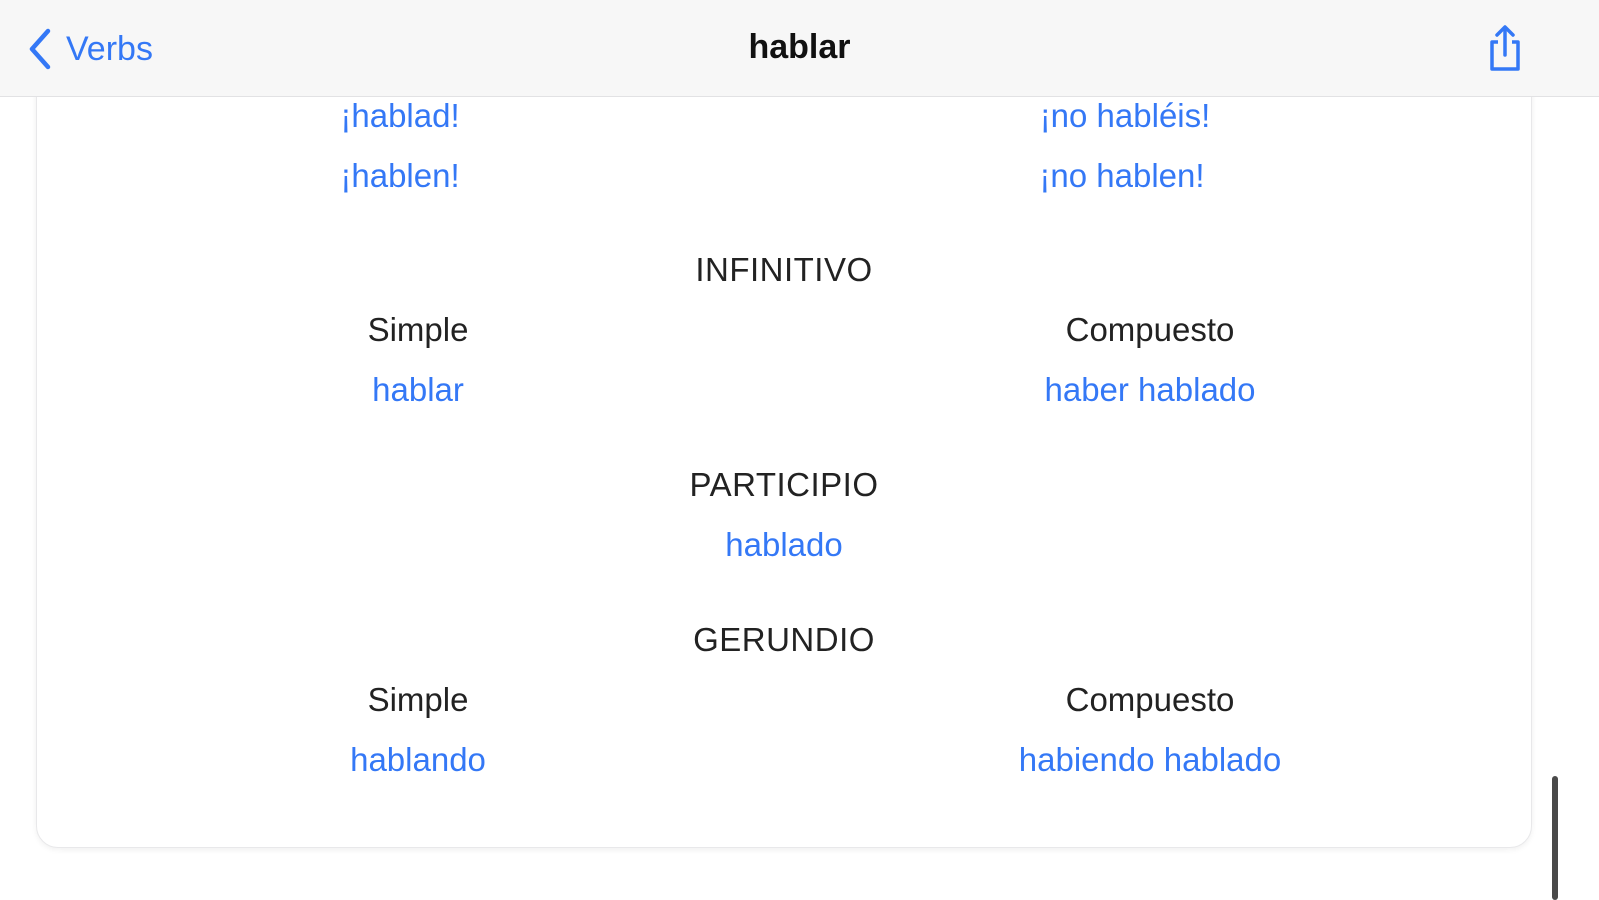  Describe the element at coordinates (1150, 699) in the screenshot. I see `gerundio-compuesto-label: Compuesto` at that location.